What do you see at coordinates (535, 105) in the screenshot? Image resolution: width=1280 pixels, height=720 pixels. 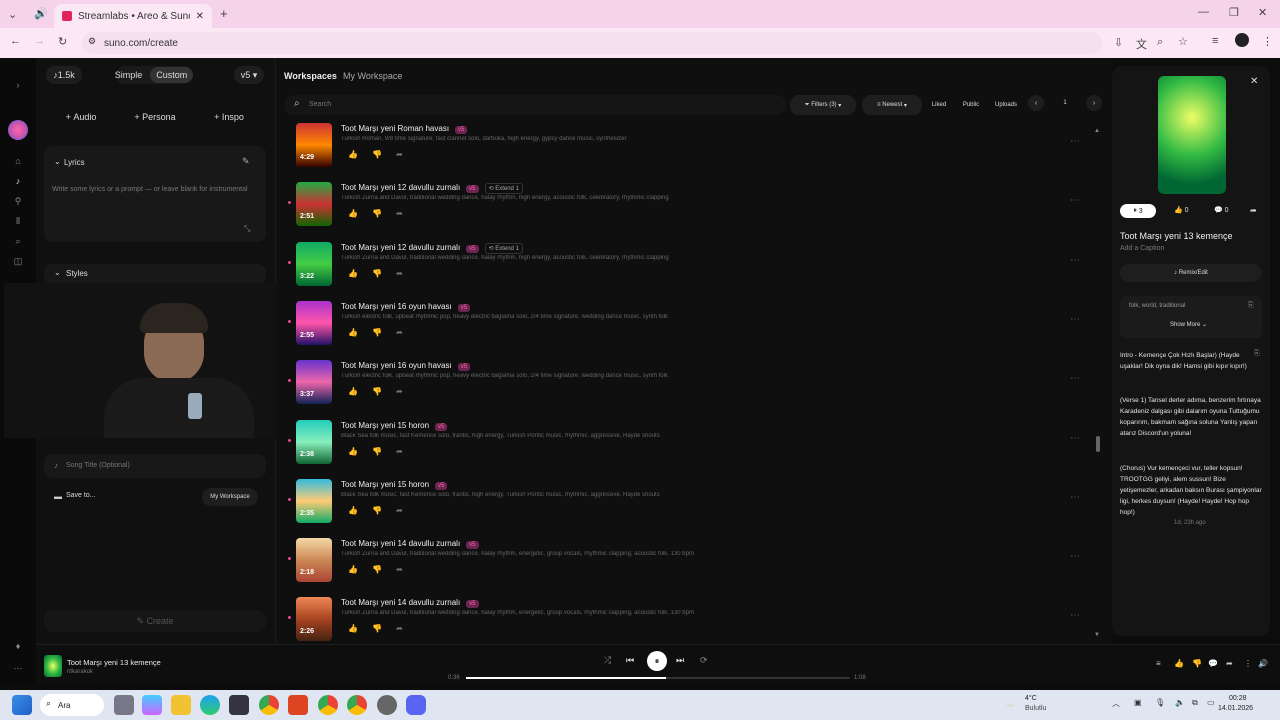 I see `search-field: ⌕ Search` at bounding box center [535, 105].